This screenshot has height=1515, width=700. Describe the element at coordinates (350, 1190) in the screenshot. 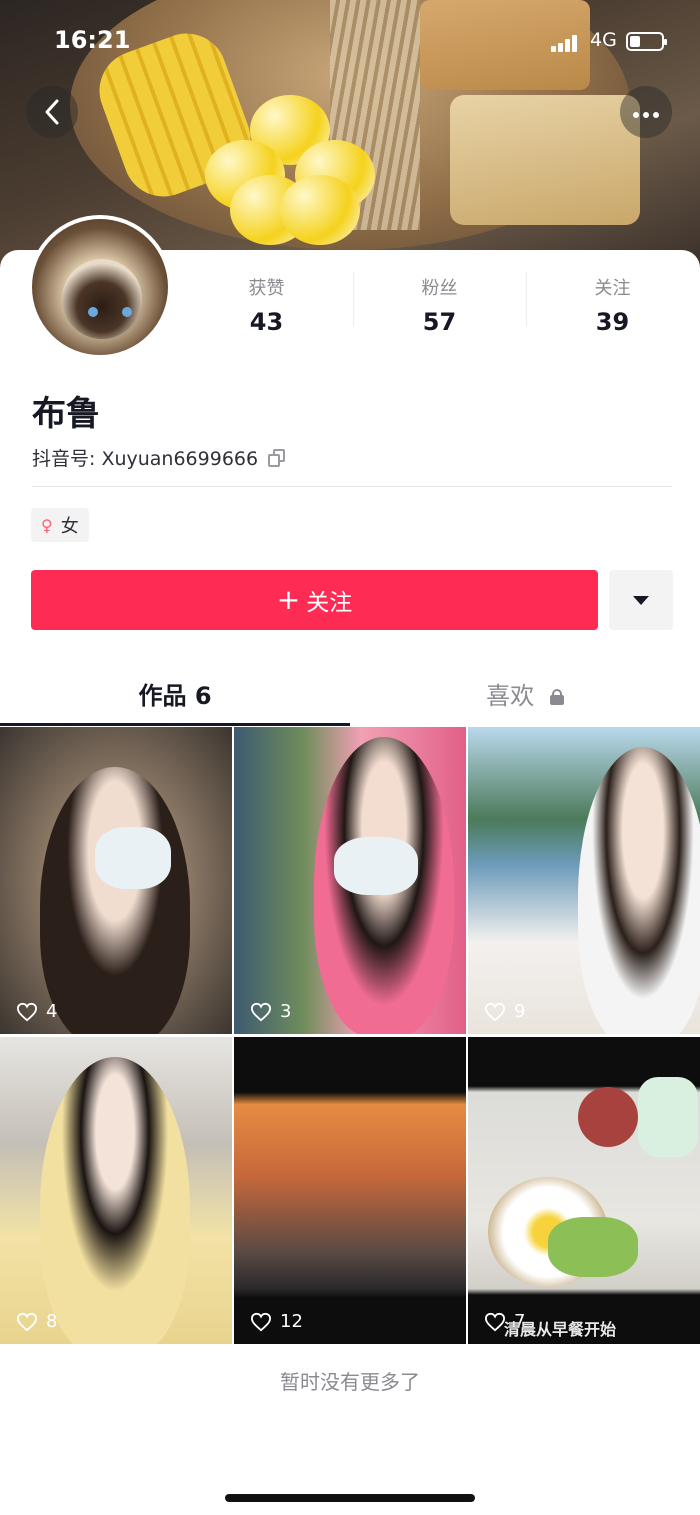

I see `video-thumbnail: 12` at that location.